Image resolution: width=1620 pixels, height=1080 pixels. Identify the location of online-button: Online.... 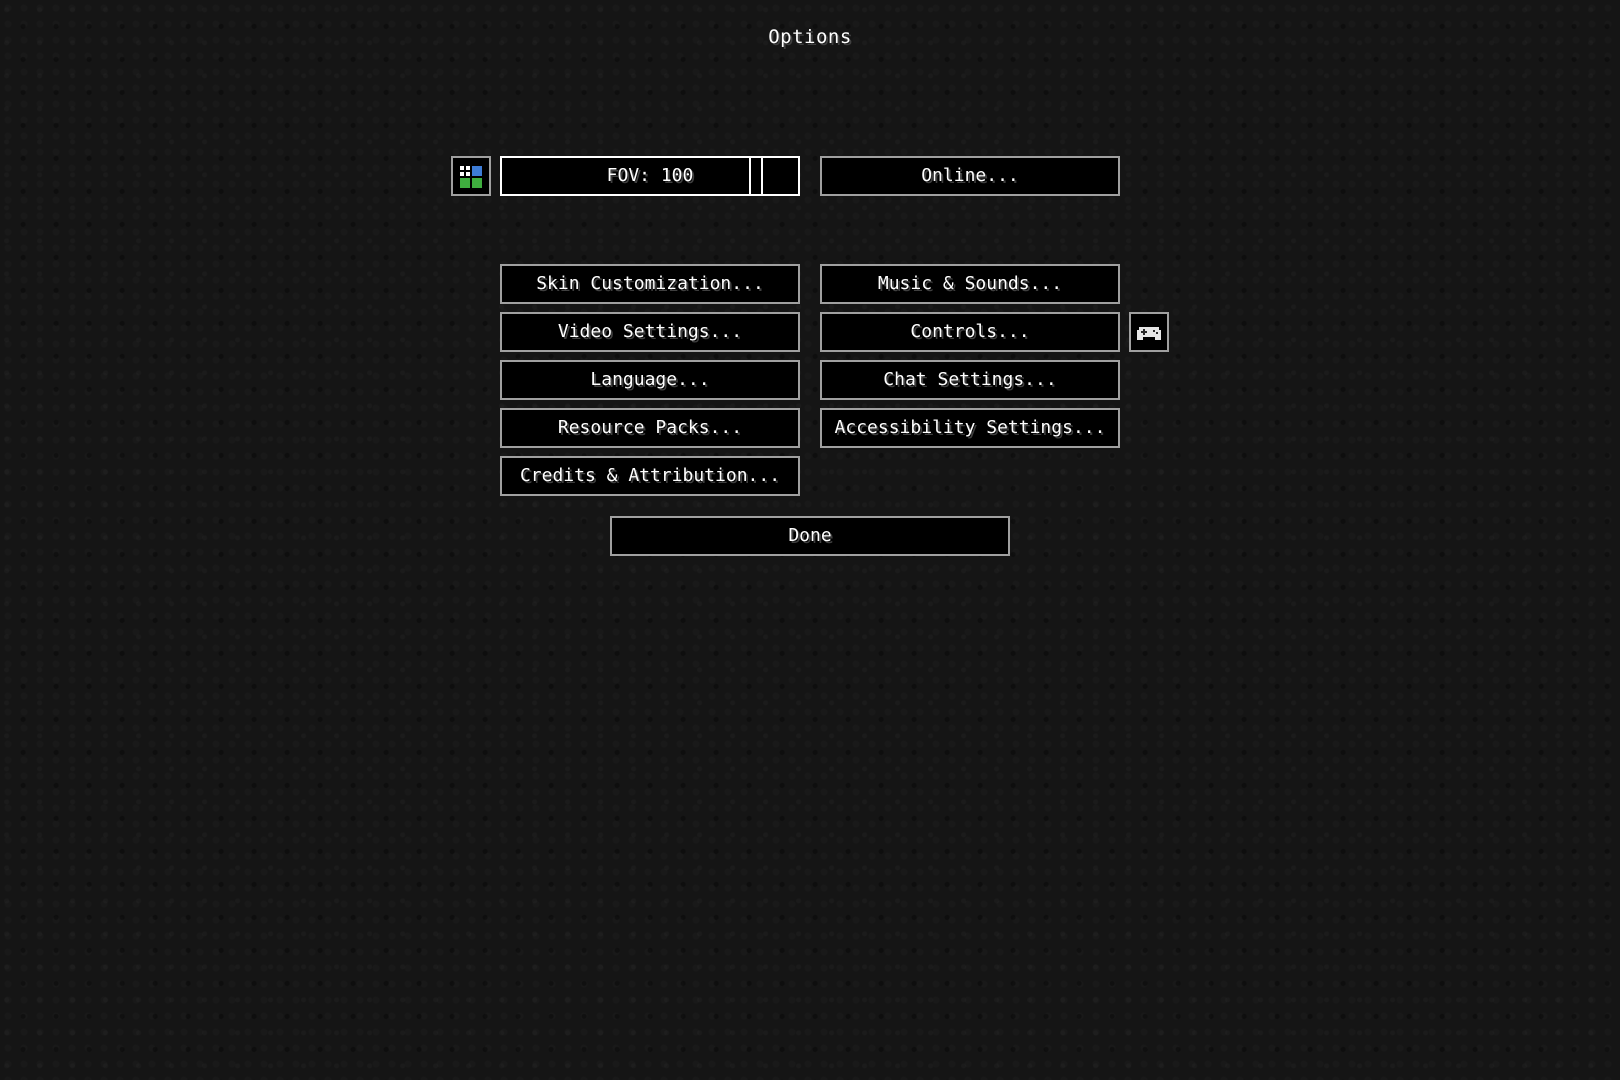
(970, 176).